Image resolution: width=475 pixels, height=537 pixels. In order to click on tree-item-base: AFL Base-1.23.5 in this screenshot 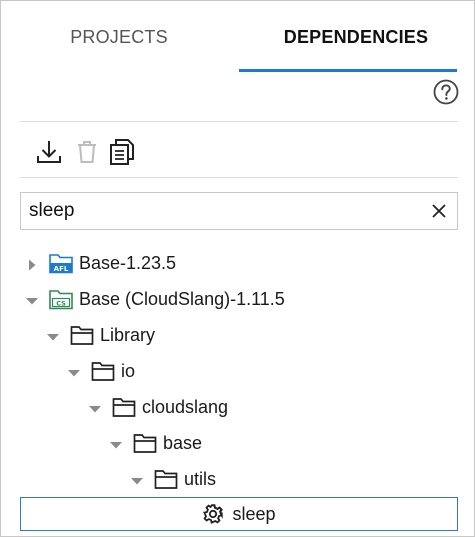, I will do `click(100, 263)`.